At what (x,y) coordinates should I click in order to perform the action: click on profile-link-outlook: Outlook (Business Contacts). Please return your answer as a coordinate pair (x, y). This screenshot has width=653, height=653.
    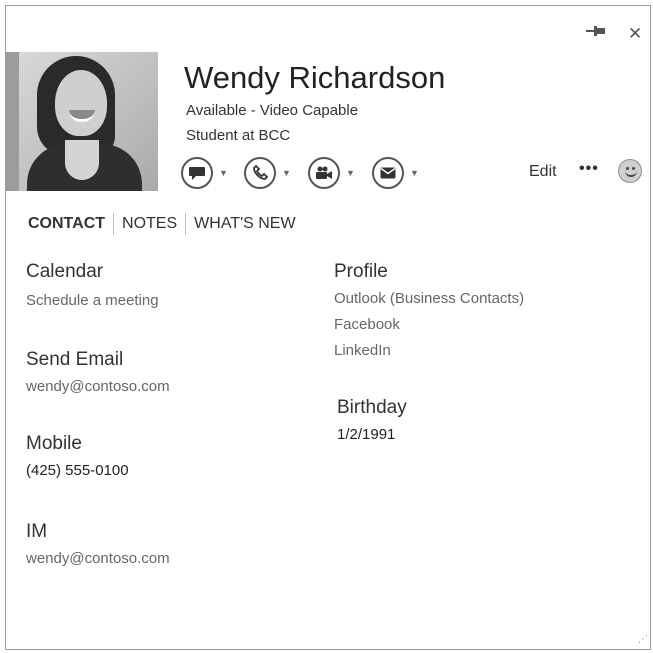
    Looking at the image, I should click on (429, 298).